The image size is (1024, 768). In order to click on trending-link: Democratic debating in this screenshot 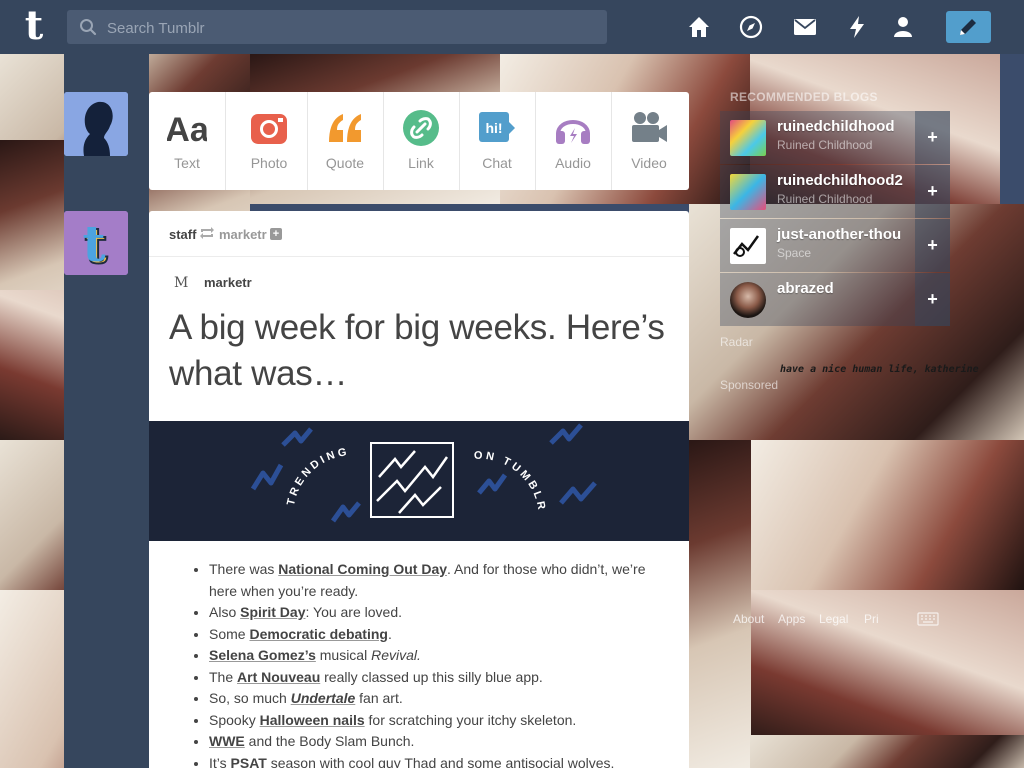, I will do `click(318, 634)`.